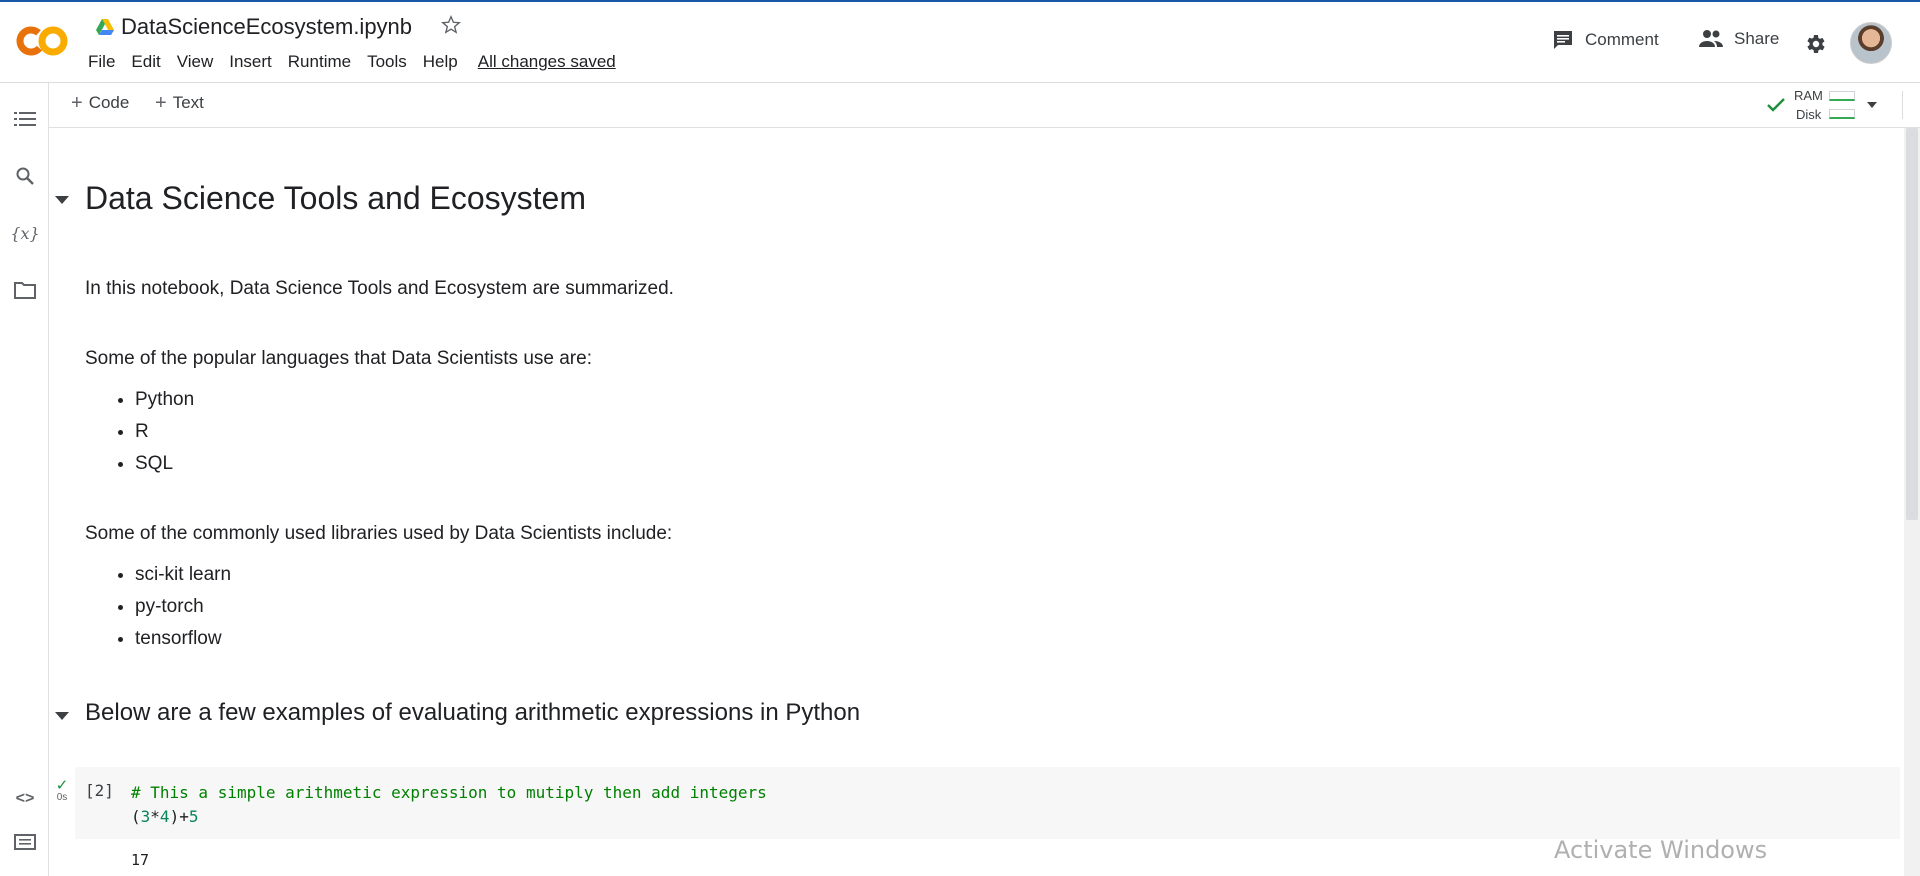 The image size is (1920, 876). I want to click on left-sidebar: {x} <>, so click(24, 479).